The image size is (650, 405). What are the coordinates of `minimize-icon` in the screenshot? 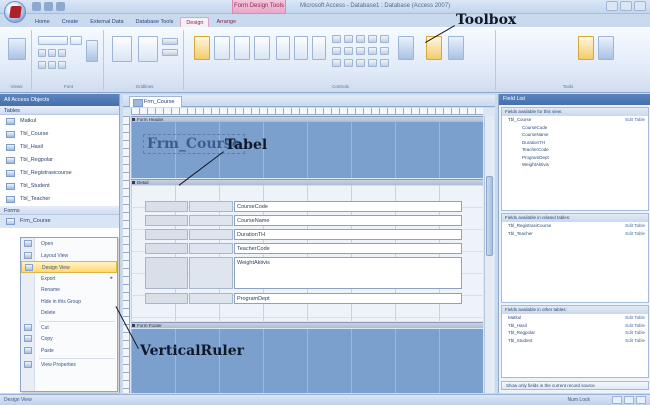 It's located at (612, 6).